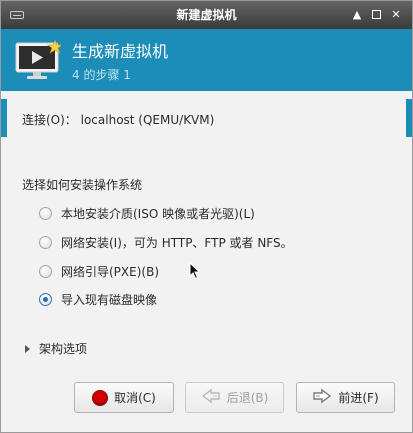 The width and height of the screenshot is (413, 433). I want to click on forward-button: 前进(F), so click(345, 397).